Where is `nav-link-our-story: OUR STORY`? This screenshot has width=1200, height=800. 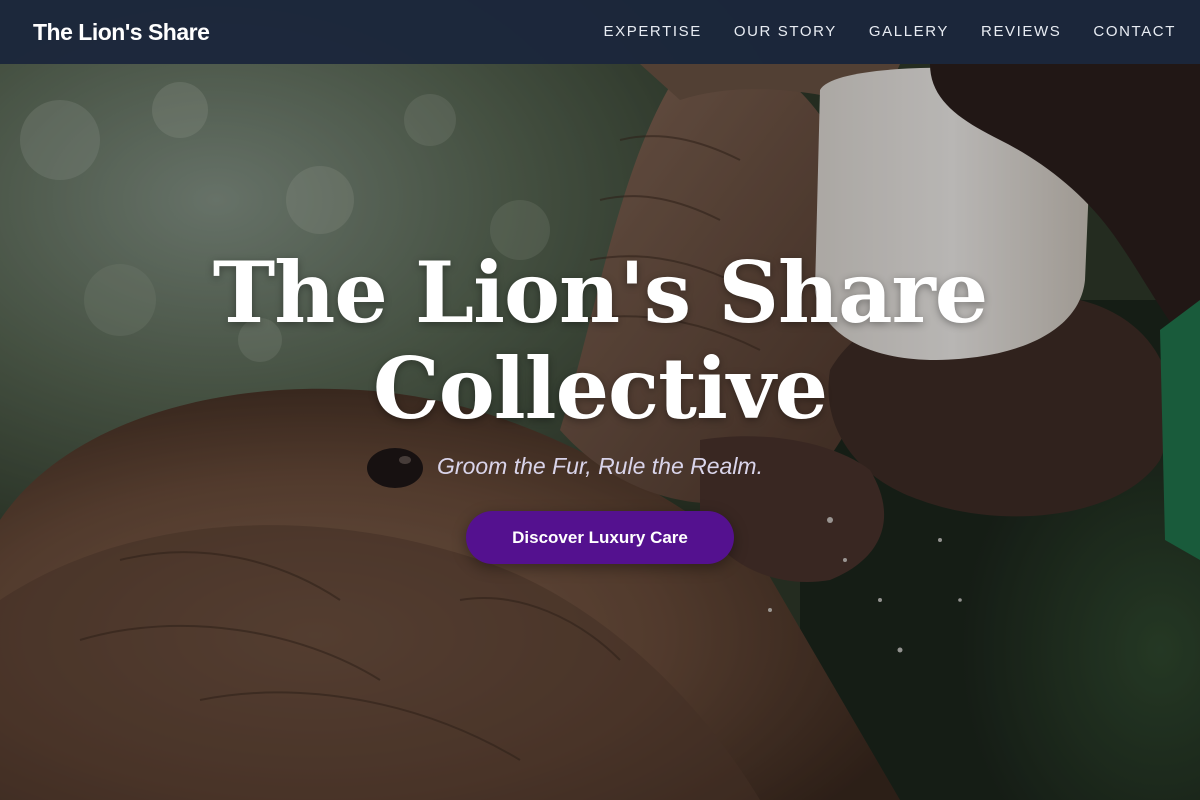
nav-link-our-story: OUR STORY is located at coordinates (785, 31).